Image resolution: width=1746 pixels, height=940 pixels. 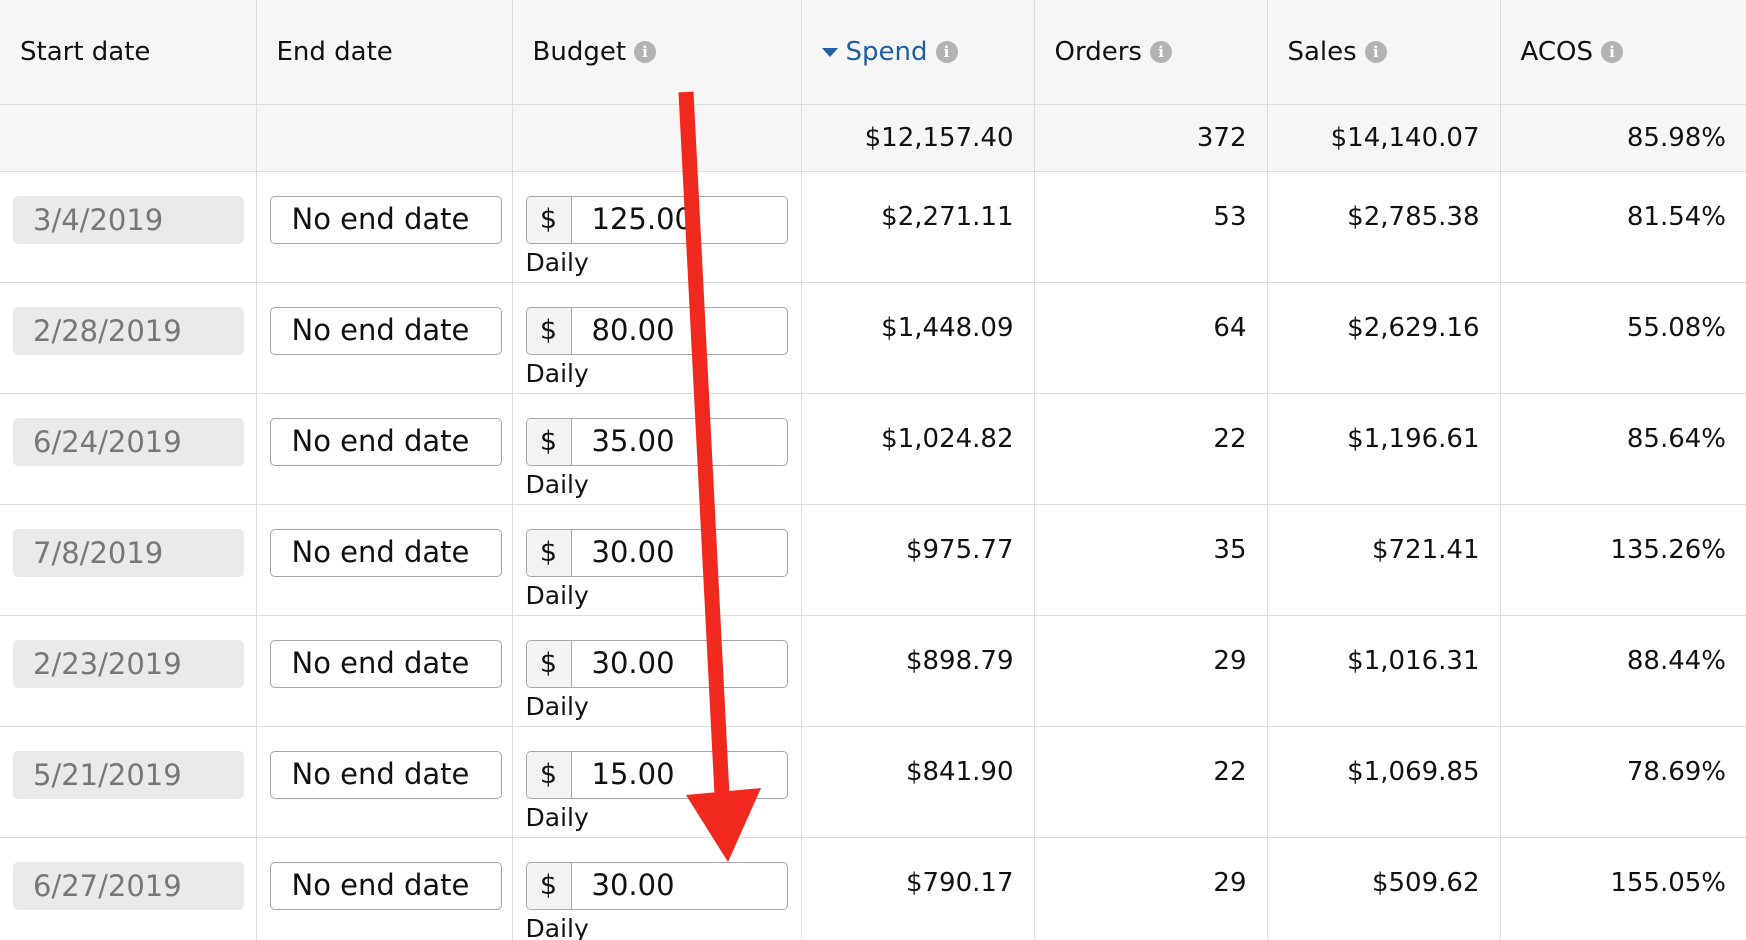 I want to click on start-date-cell: 3/4/2019, so click(x=128, y=227).